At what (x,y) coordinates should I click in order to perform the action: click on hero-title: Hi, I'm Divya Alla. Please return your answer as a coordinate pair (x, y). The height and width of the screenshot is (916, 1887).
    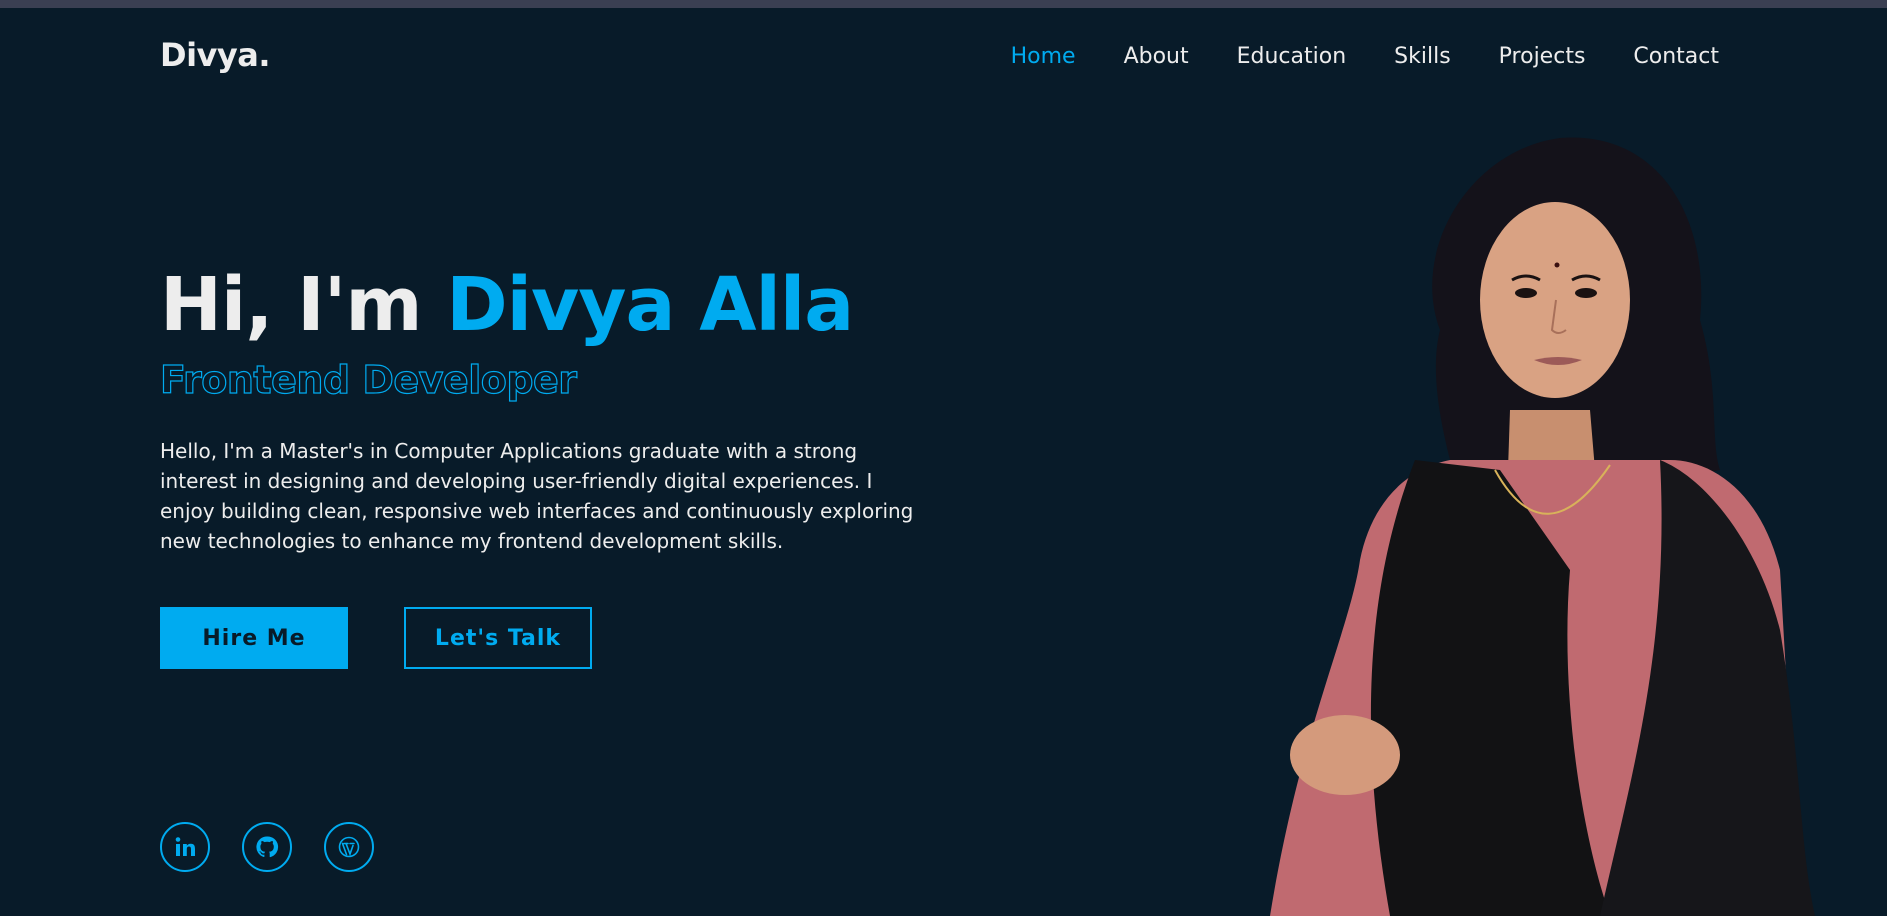
    Looking at the image, I should click on (507, 305).